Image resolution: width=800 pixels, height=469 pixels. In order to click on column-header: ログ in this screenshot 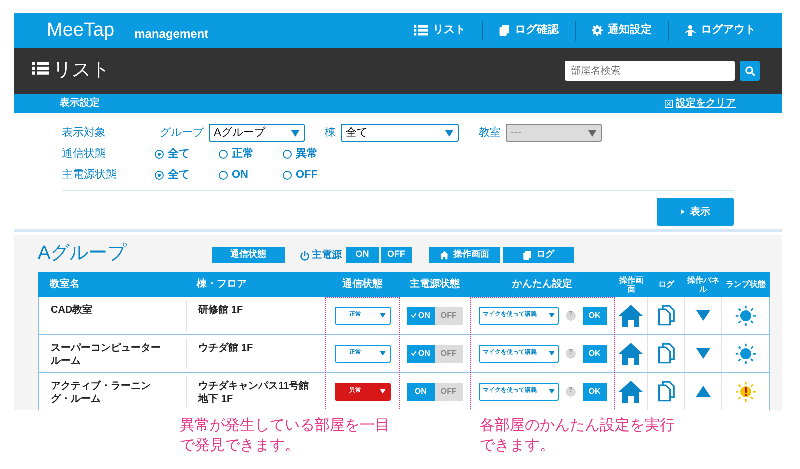, I will do `click(667, 285)`.